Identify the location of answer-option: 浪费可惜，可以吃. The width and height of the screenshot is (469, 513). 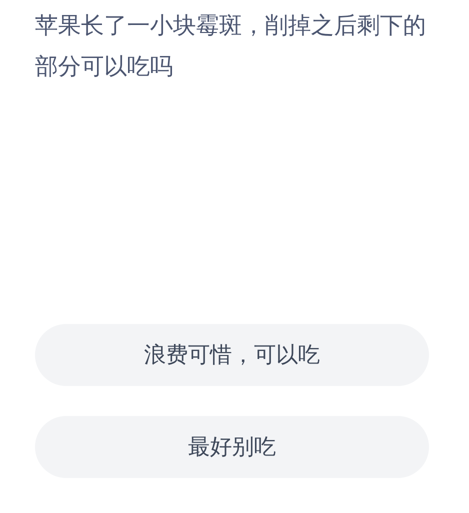
(232, 355).